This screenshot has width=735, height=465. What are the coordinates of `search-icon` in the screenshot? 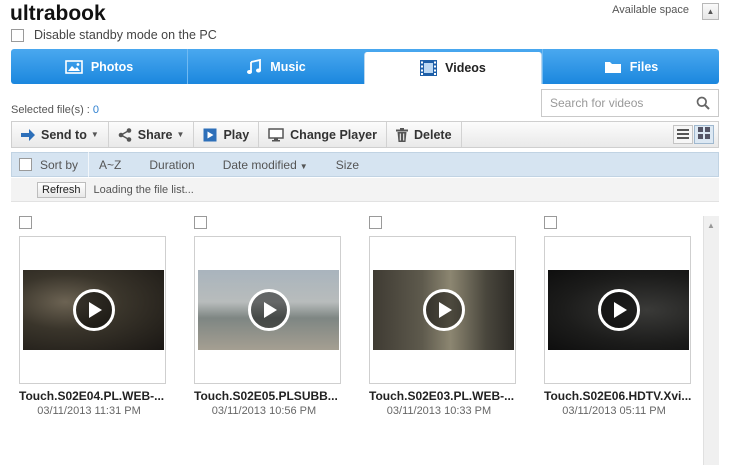 It's located at (703, 104).